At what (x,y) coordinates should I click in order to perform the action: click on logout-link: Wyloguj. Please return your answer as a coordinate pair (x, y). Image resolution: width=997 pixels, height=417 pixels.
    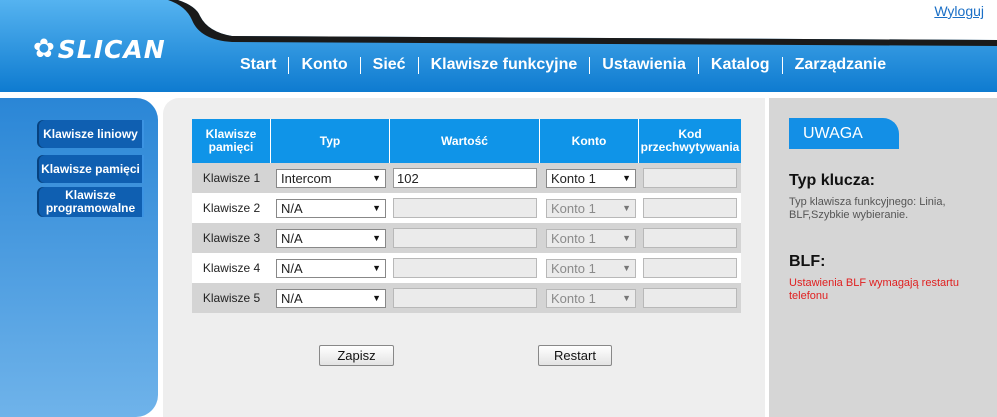
    Looking at the image, I should click on (959, 11).